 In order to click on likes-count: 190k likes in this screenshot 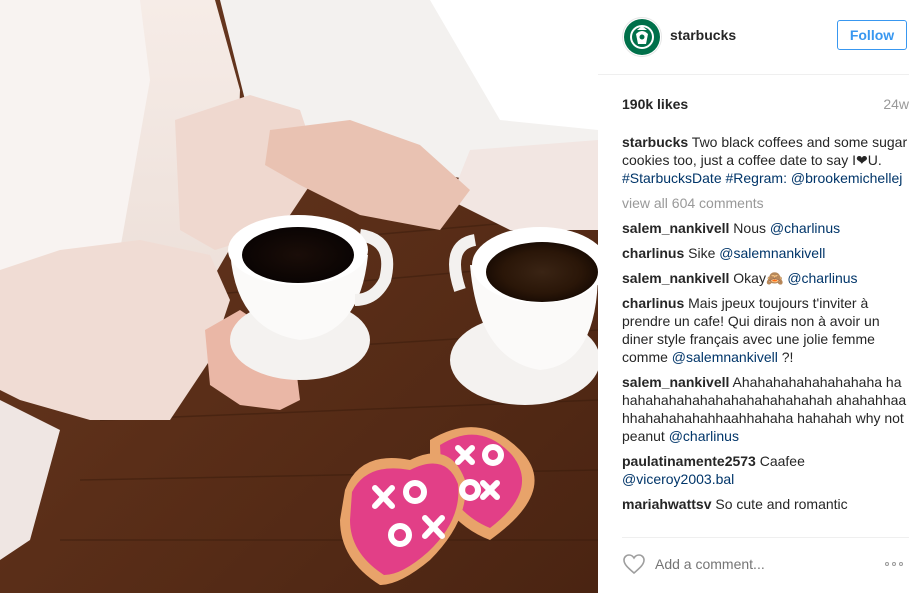, I will do `click(655, 104)`.